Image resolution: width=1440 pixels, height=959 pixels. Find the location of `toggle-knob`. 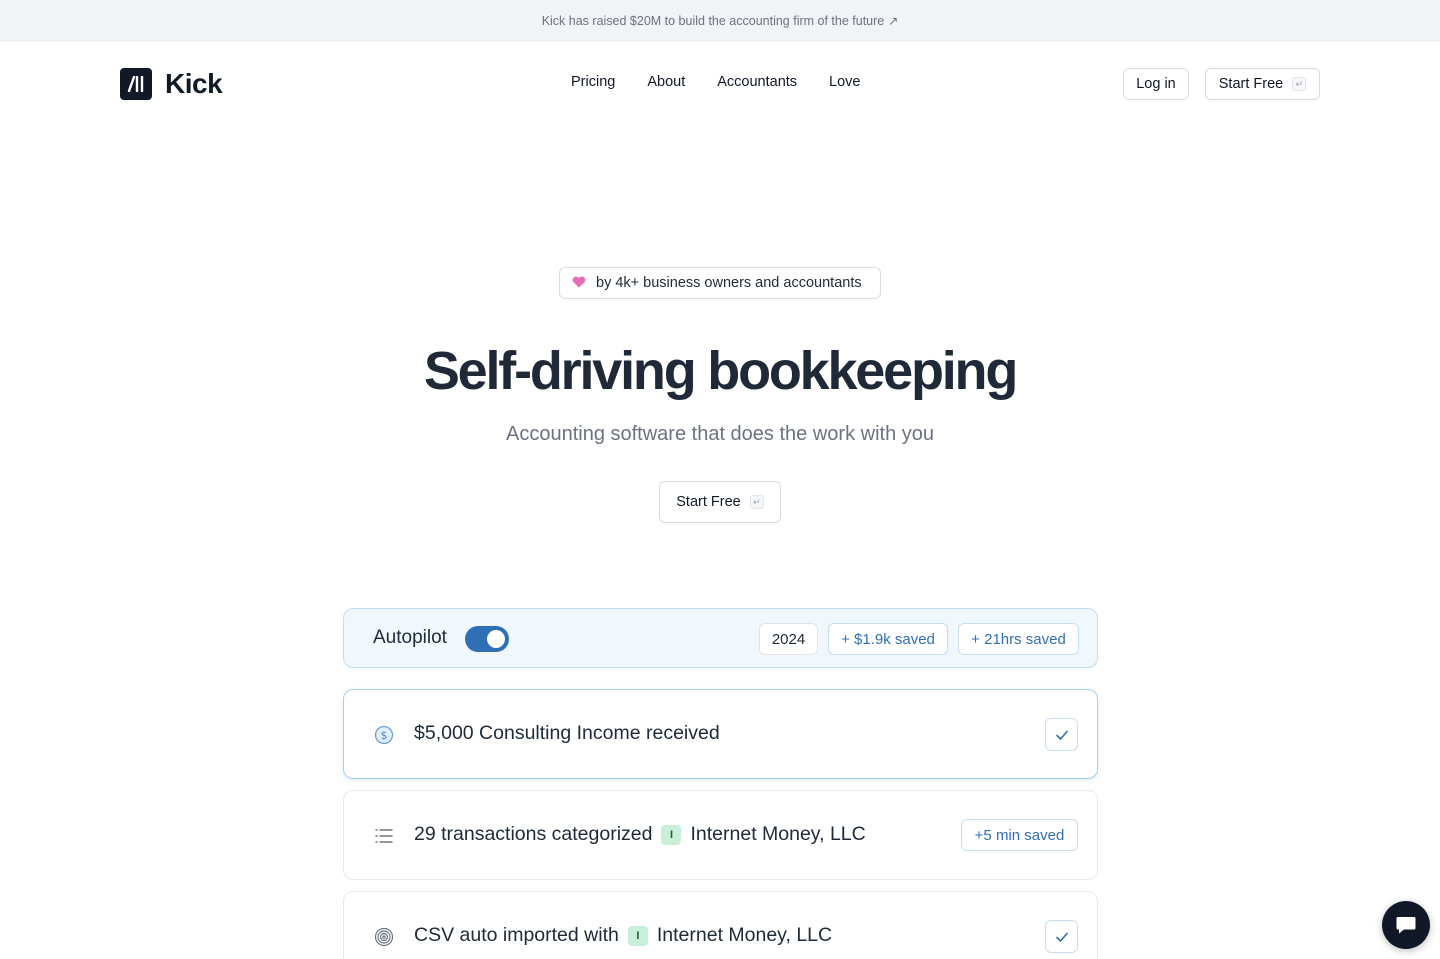

toggle-knob is located at coordinates (496, 639).